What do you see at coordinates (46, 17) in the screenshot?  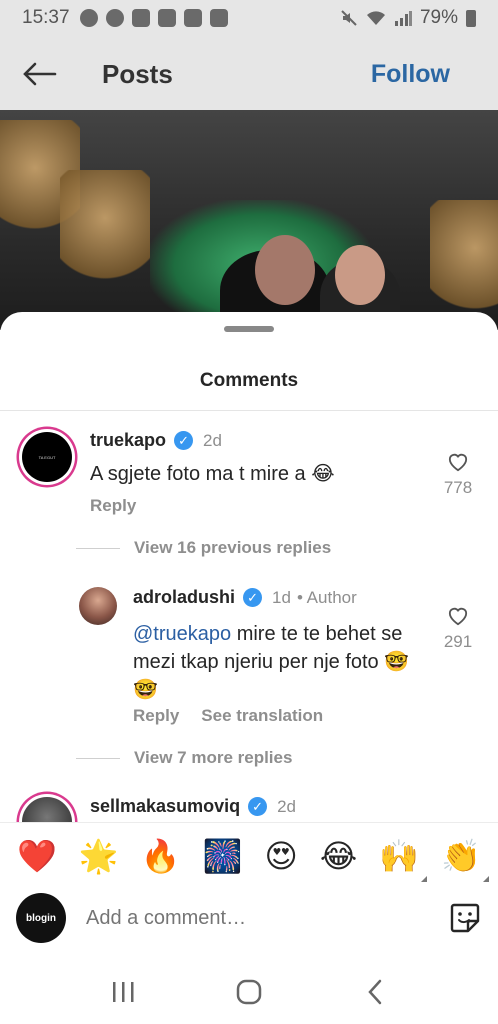 I see `status-time: 15:37` at bounding box center [46, 17].